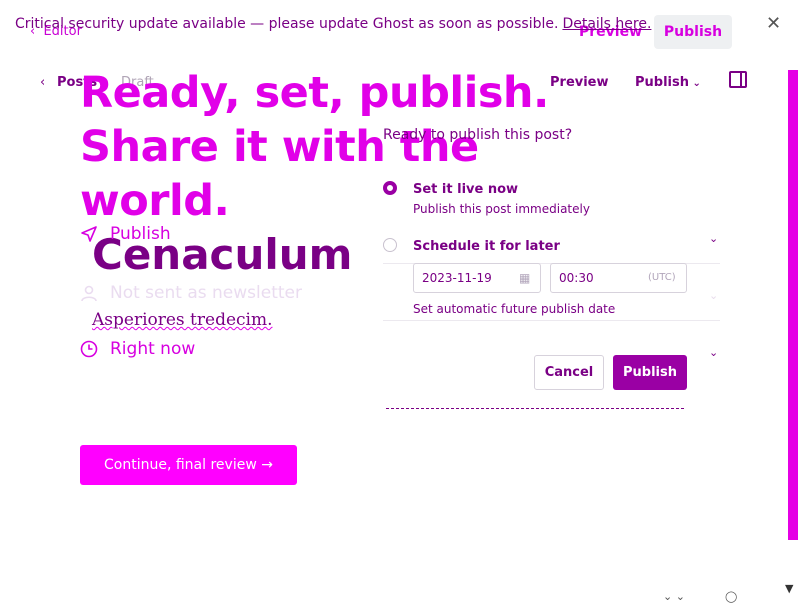  What do you see at coordinates (314, 93) in the screenshot?
I see `headline-line-1: Ready, set, publish.` at bounding box center [314, 93].